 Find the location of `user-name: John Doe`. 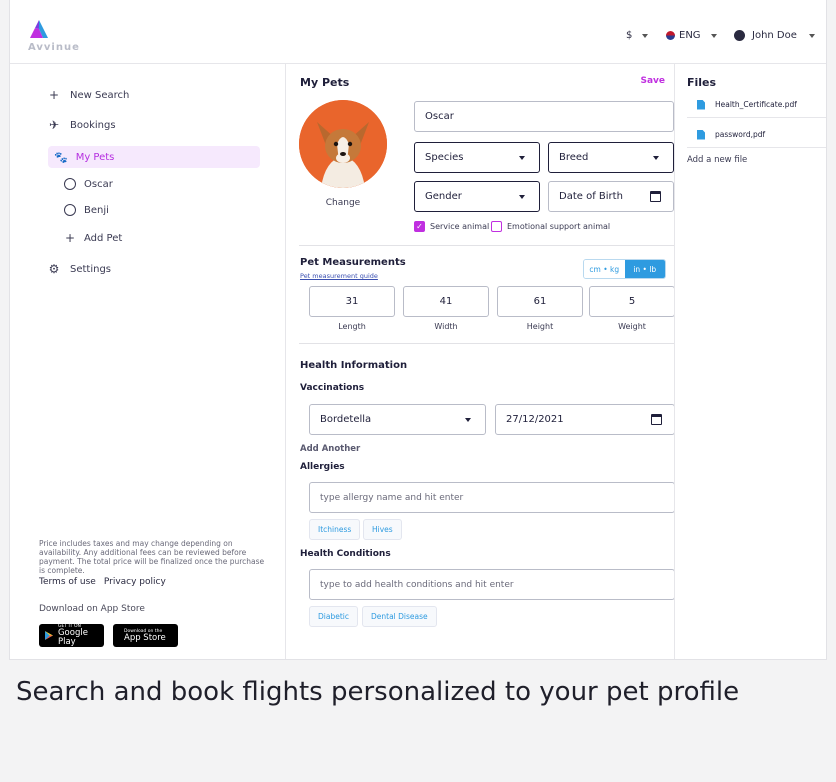

user-name: John Doe is located at coordinates (774, 35).